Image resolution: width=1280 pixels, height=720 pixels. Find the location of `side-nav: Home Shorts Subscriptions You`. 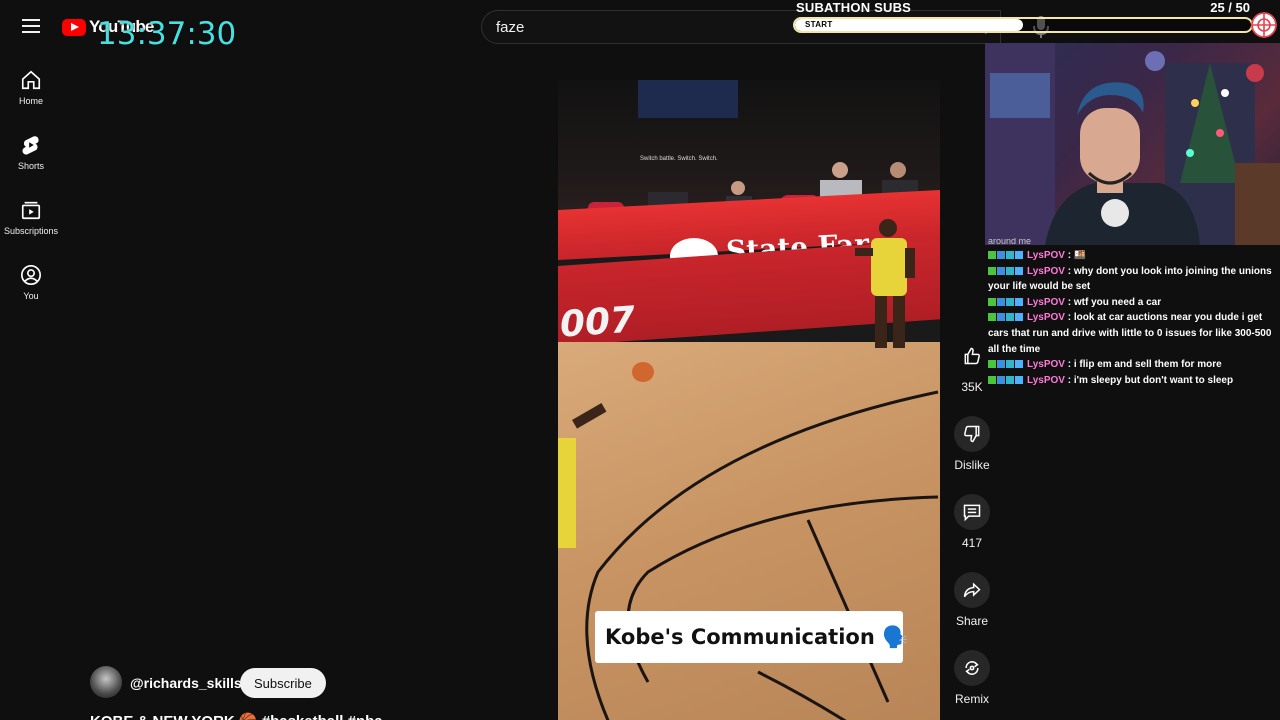

side-nav: Home Shorts Subscriptions You is located at coordinates (31, 188).